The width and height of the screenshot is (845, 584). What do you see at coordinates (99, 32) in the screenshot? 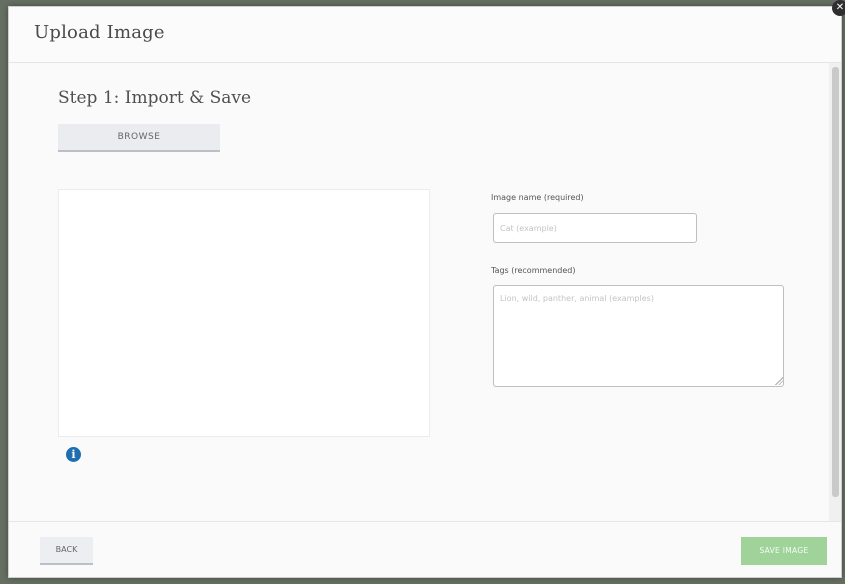
I see `modal-title: Upload Image` at bounding box center [99, 32].